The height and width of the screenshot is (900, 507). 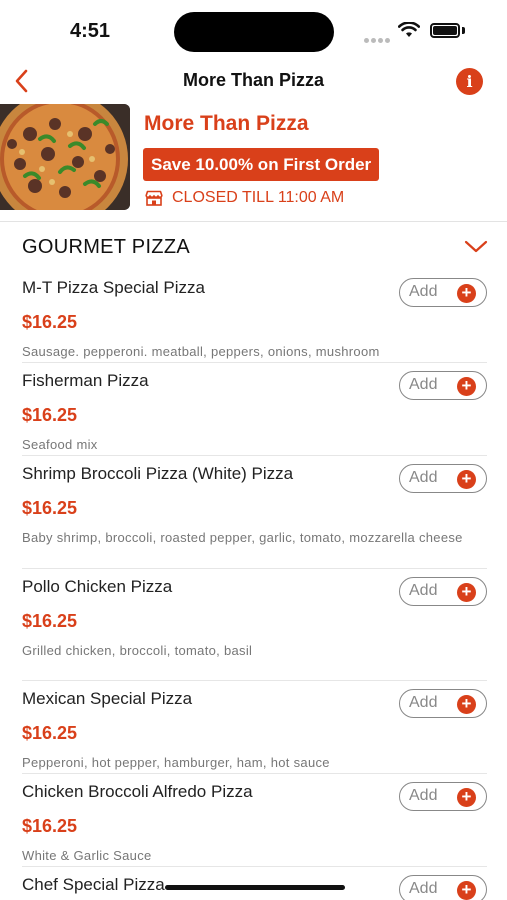 I want to click on wifi-icon, so click(x=409, y=29).